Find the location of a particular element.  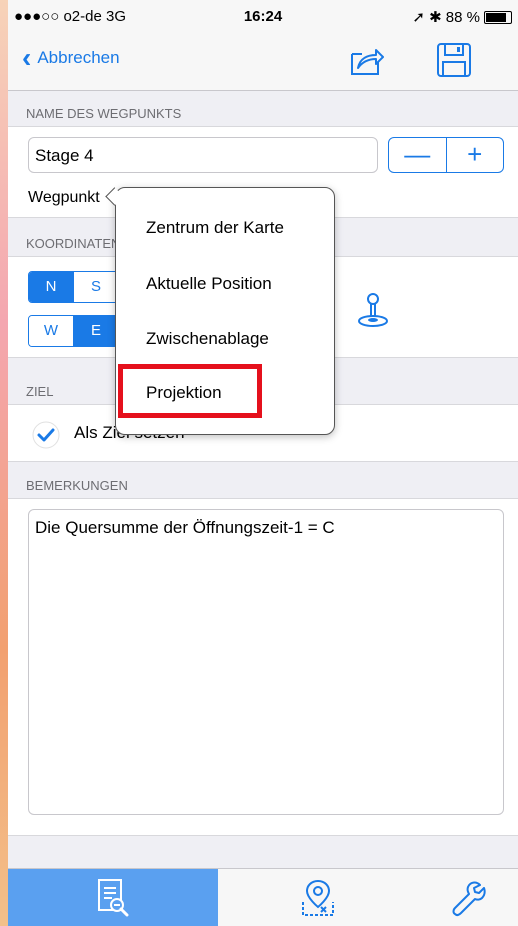

map-pin-icon is located at coordinates (318, 897).